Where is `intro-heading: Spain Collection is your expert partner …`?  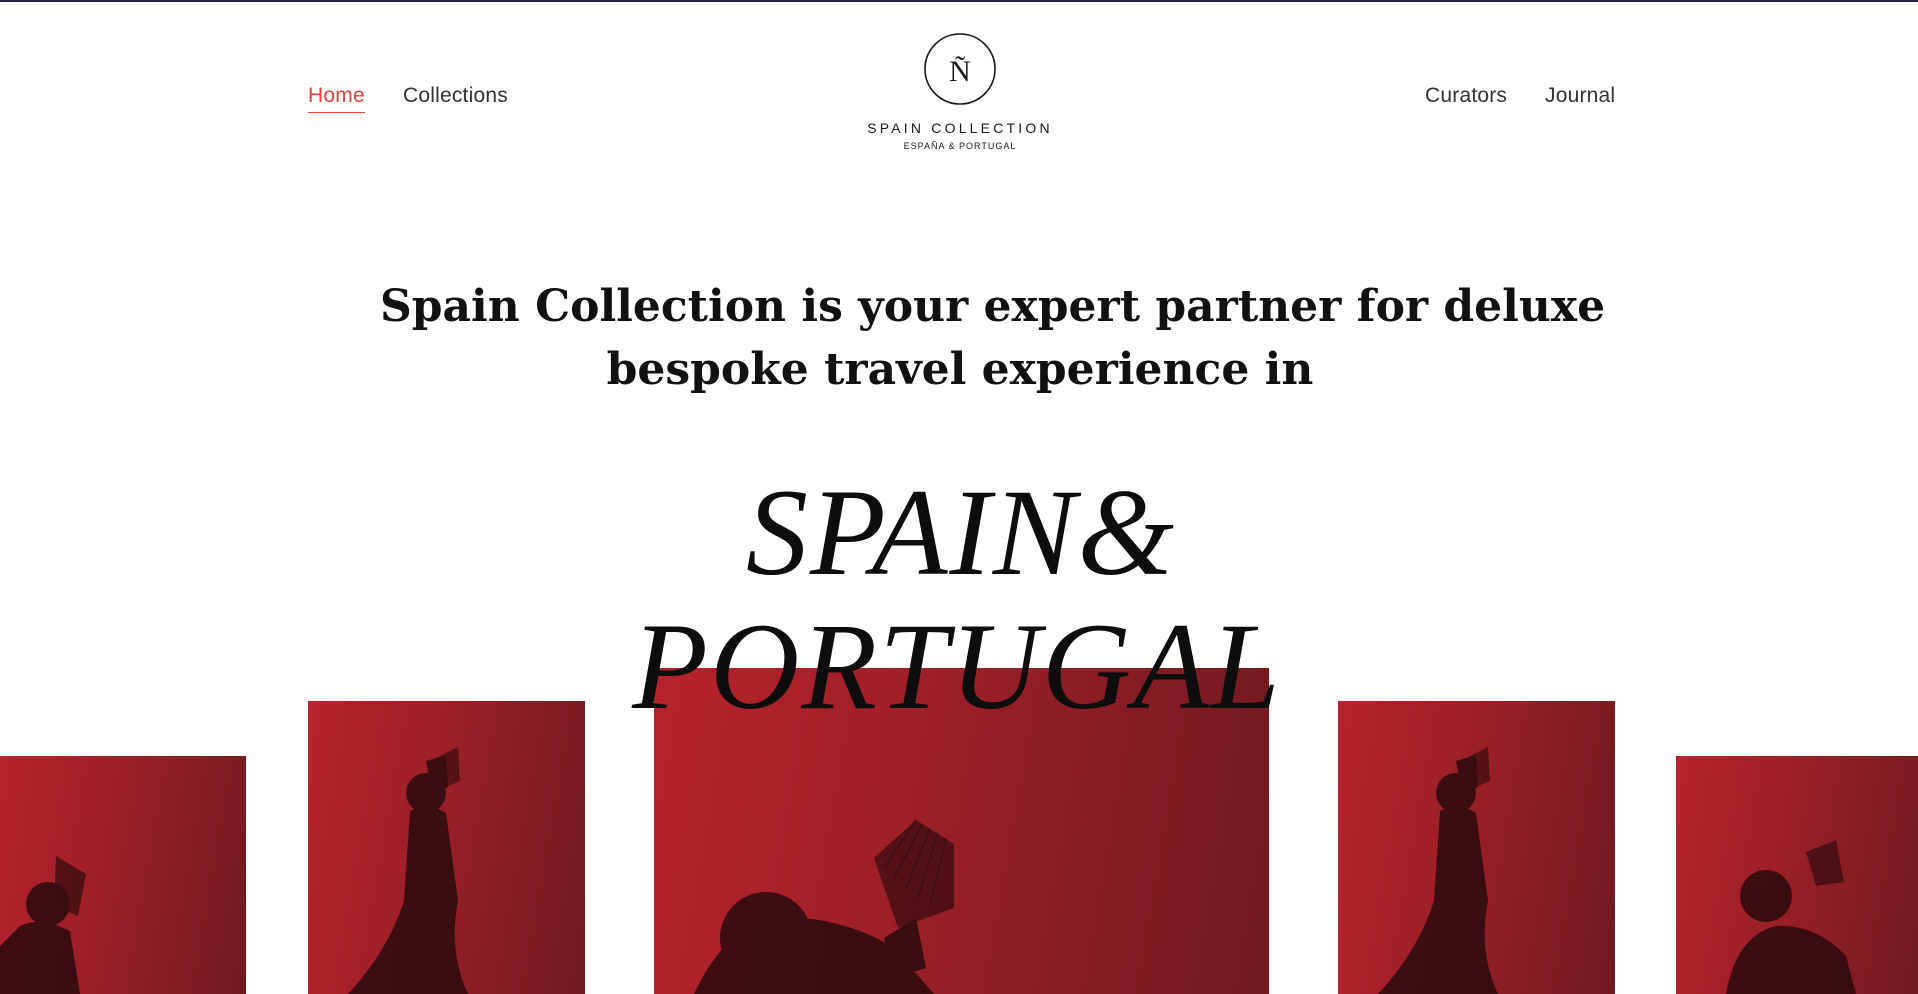 intro-heading: Spain Collection is your expert partner … is located at coordinates (993, 338).